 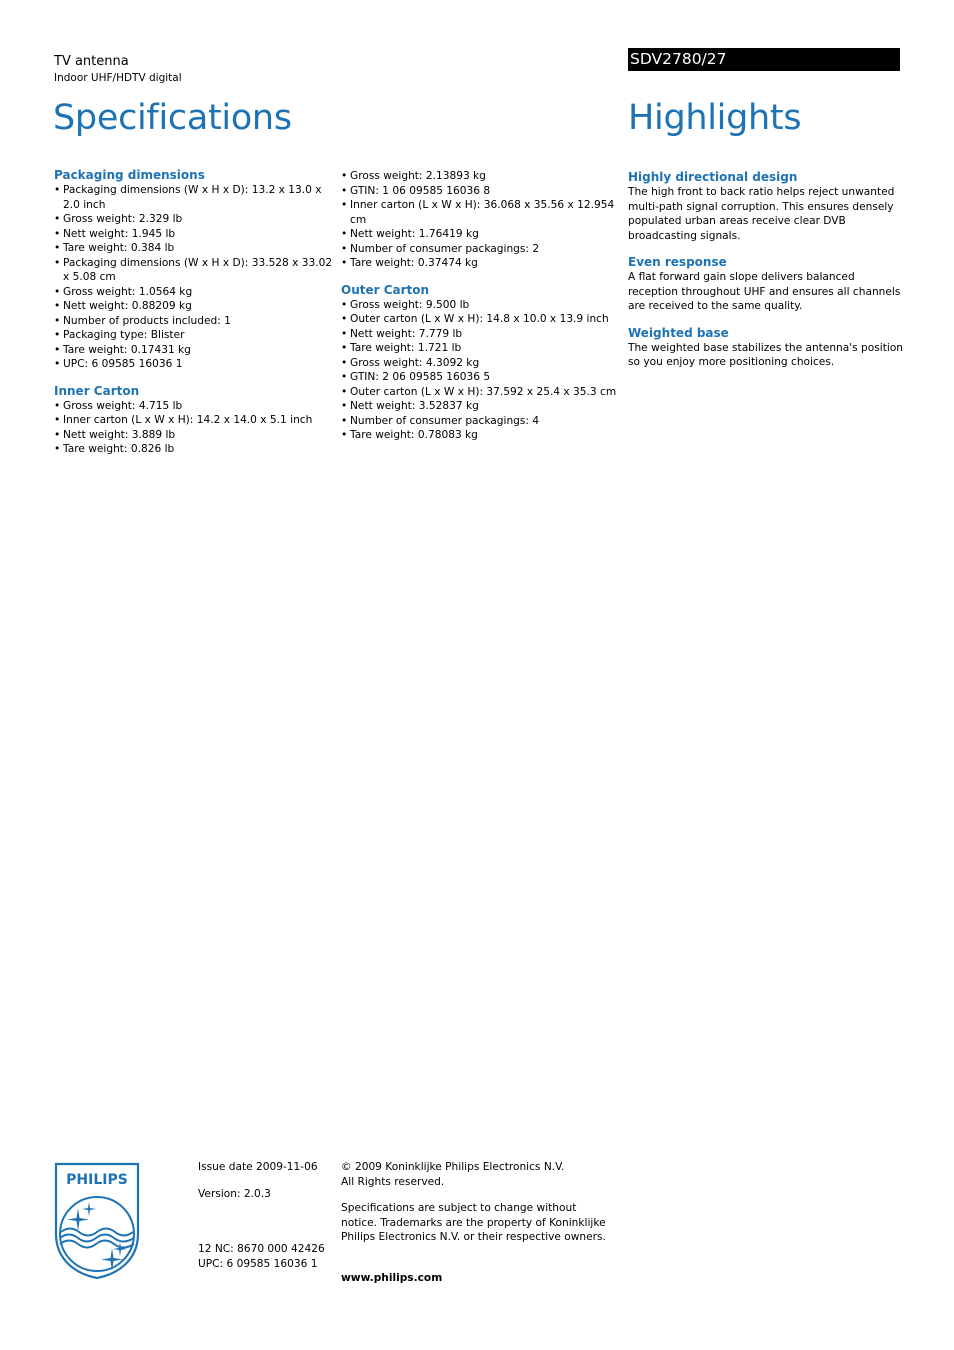 I want to click on highlight-title: Even response, so click(x=677, y=262).